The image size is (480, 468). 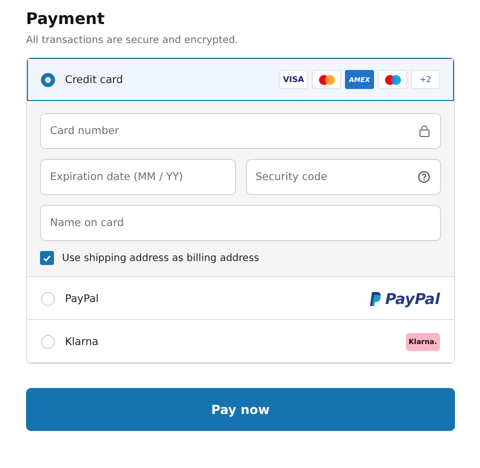 I want to click on section-title: Payment, so click(x=66, y=19).